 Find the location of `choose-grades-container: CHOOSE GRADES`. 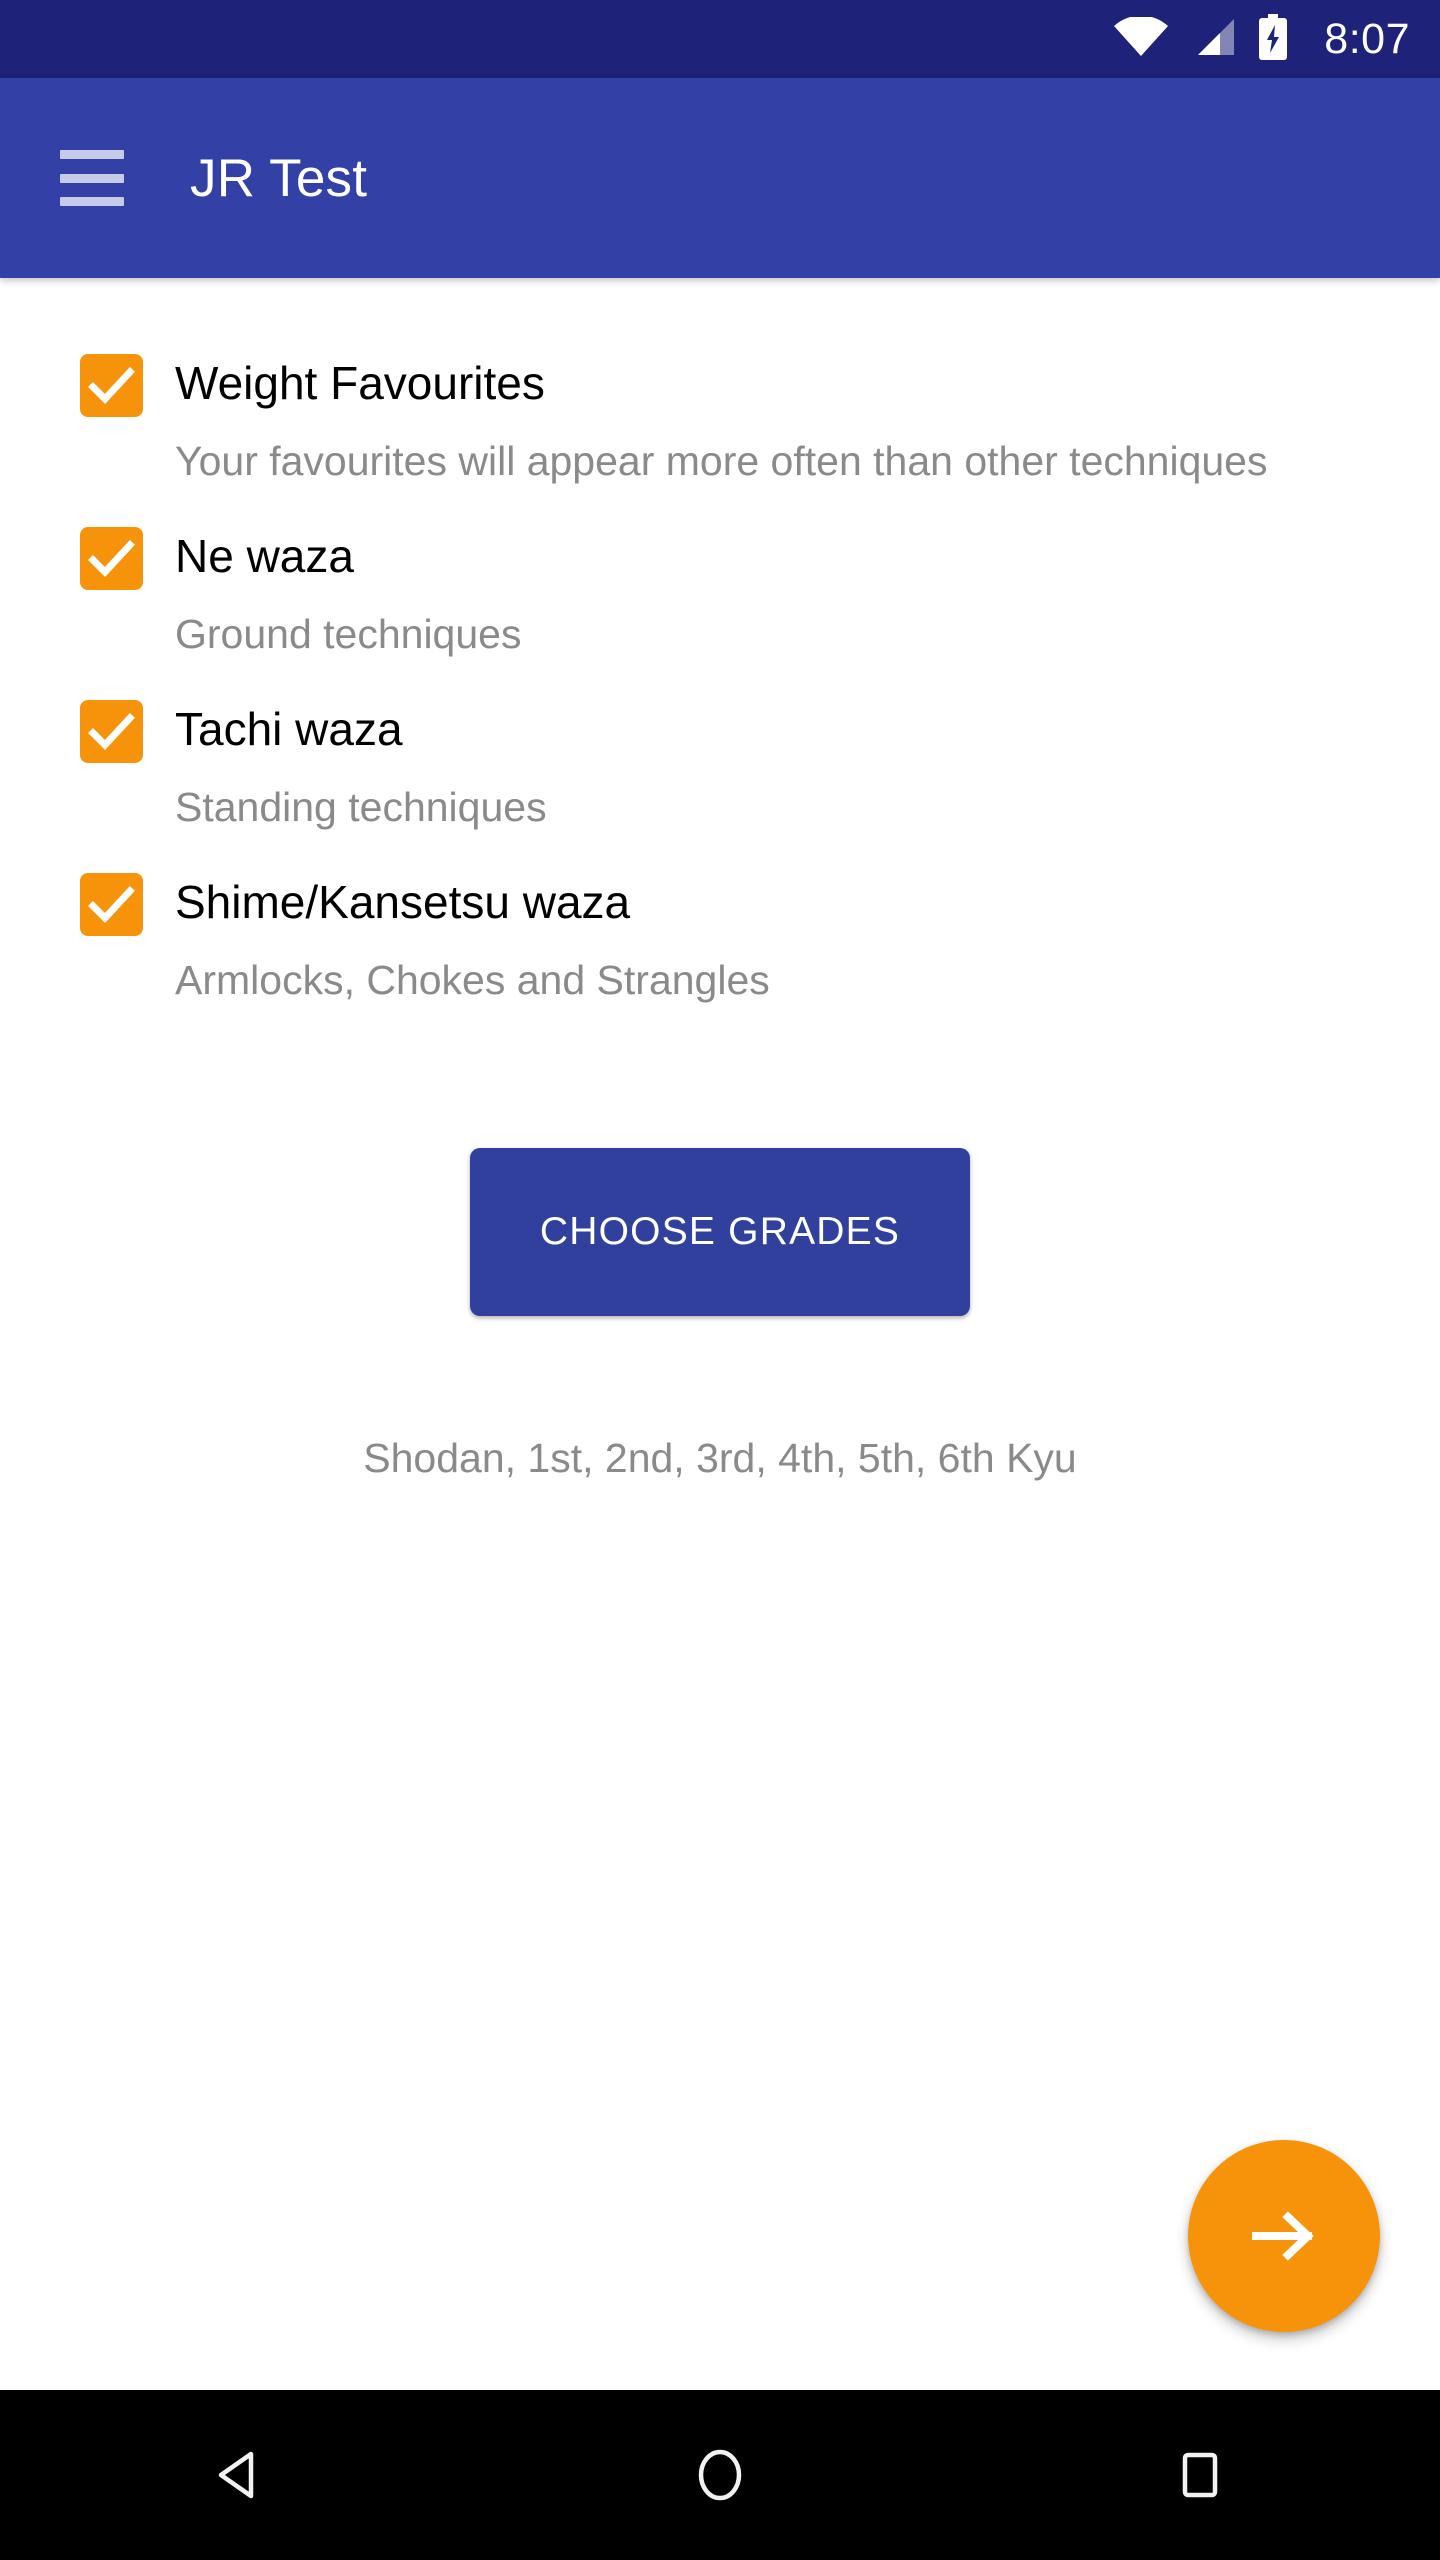

choose-grades-container: CHOOSE GRADES is located at coordinates (720, 1232).